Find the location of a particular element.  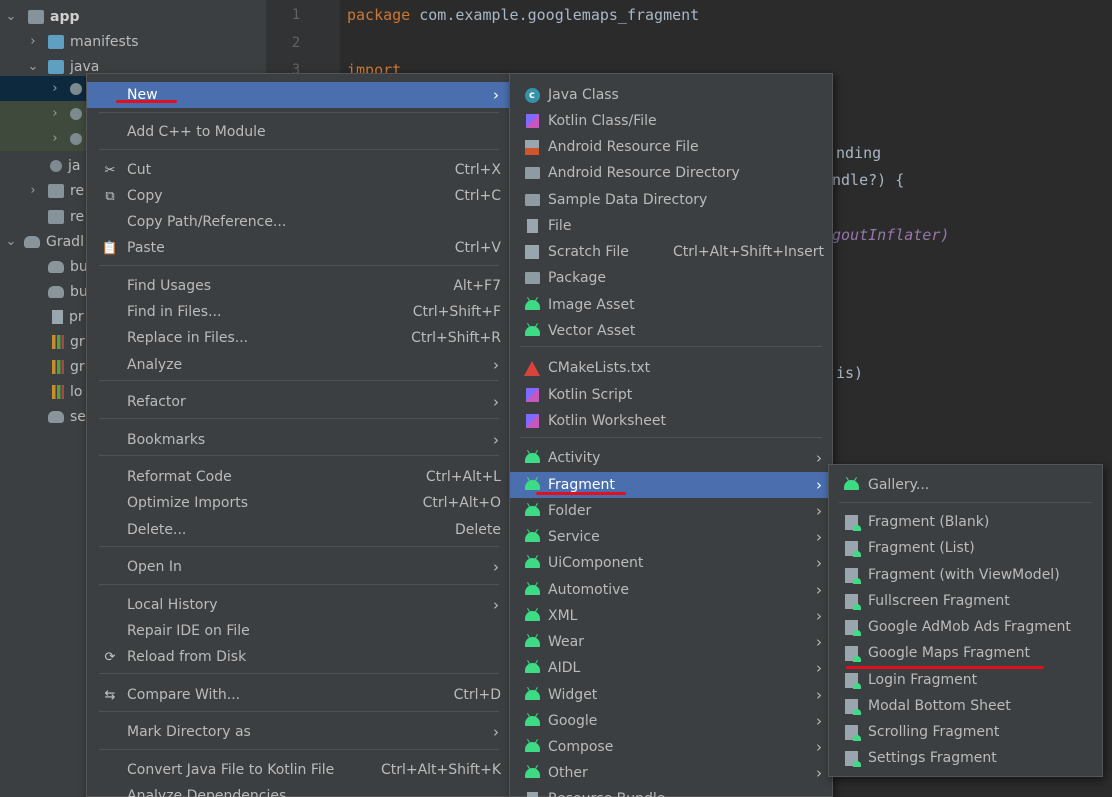

fragment-menu-item-fragment-with-viewmodel: Fragment (with ViewModel) is located at coordinates (965, 575).